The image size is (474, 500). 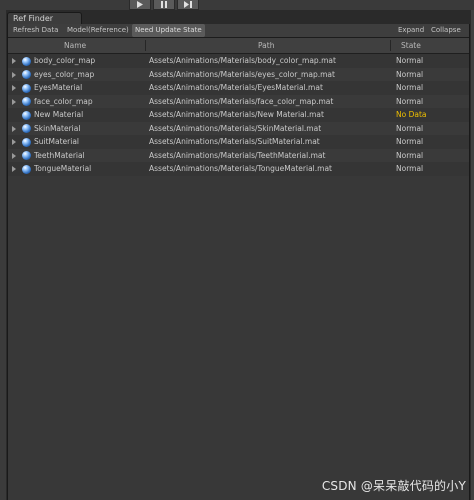 What do you see at coordinates (63, 101) in the screenshot?
I see `asset-name: face_color_map` at bounding box center [63, 101].